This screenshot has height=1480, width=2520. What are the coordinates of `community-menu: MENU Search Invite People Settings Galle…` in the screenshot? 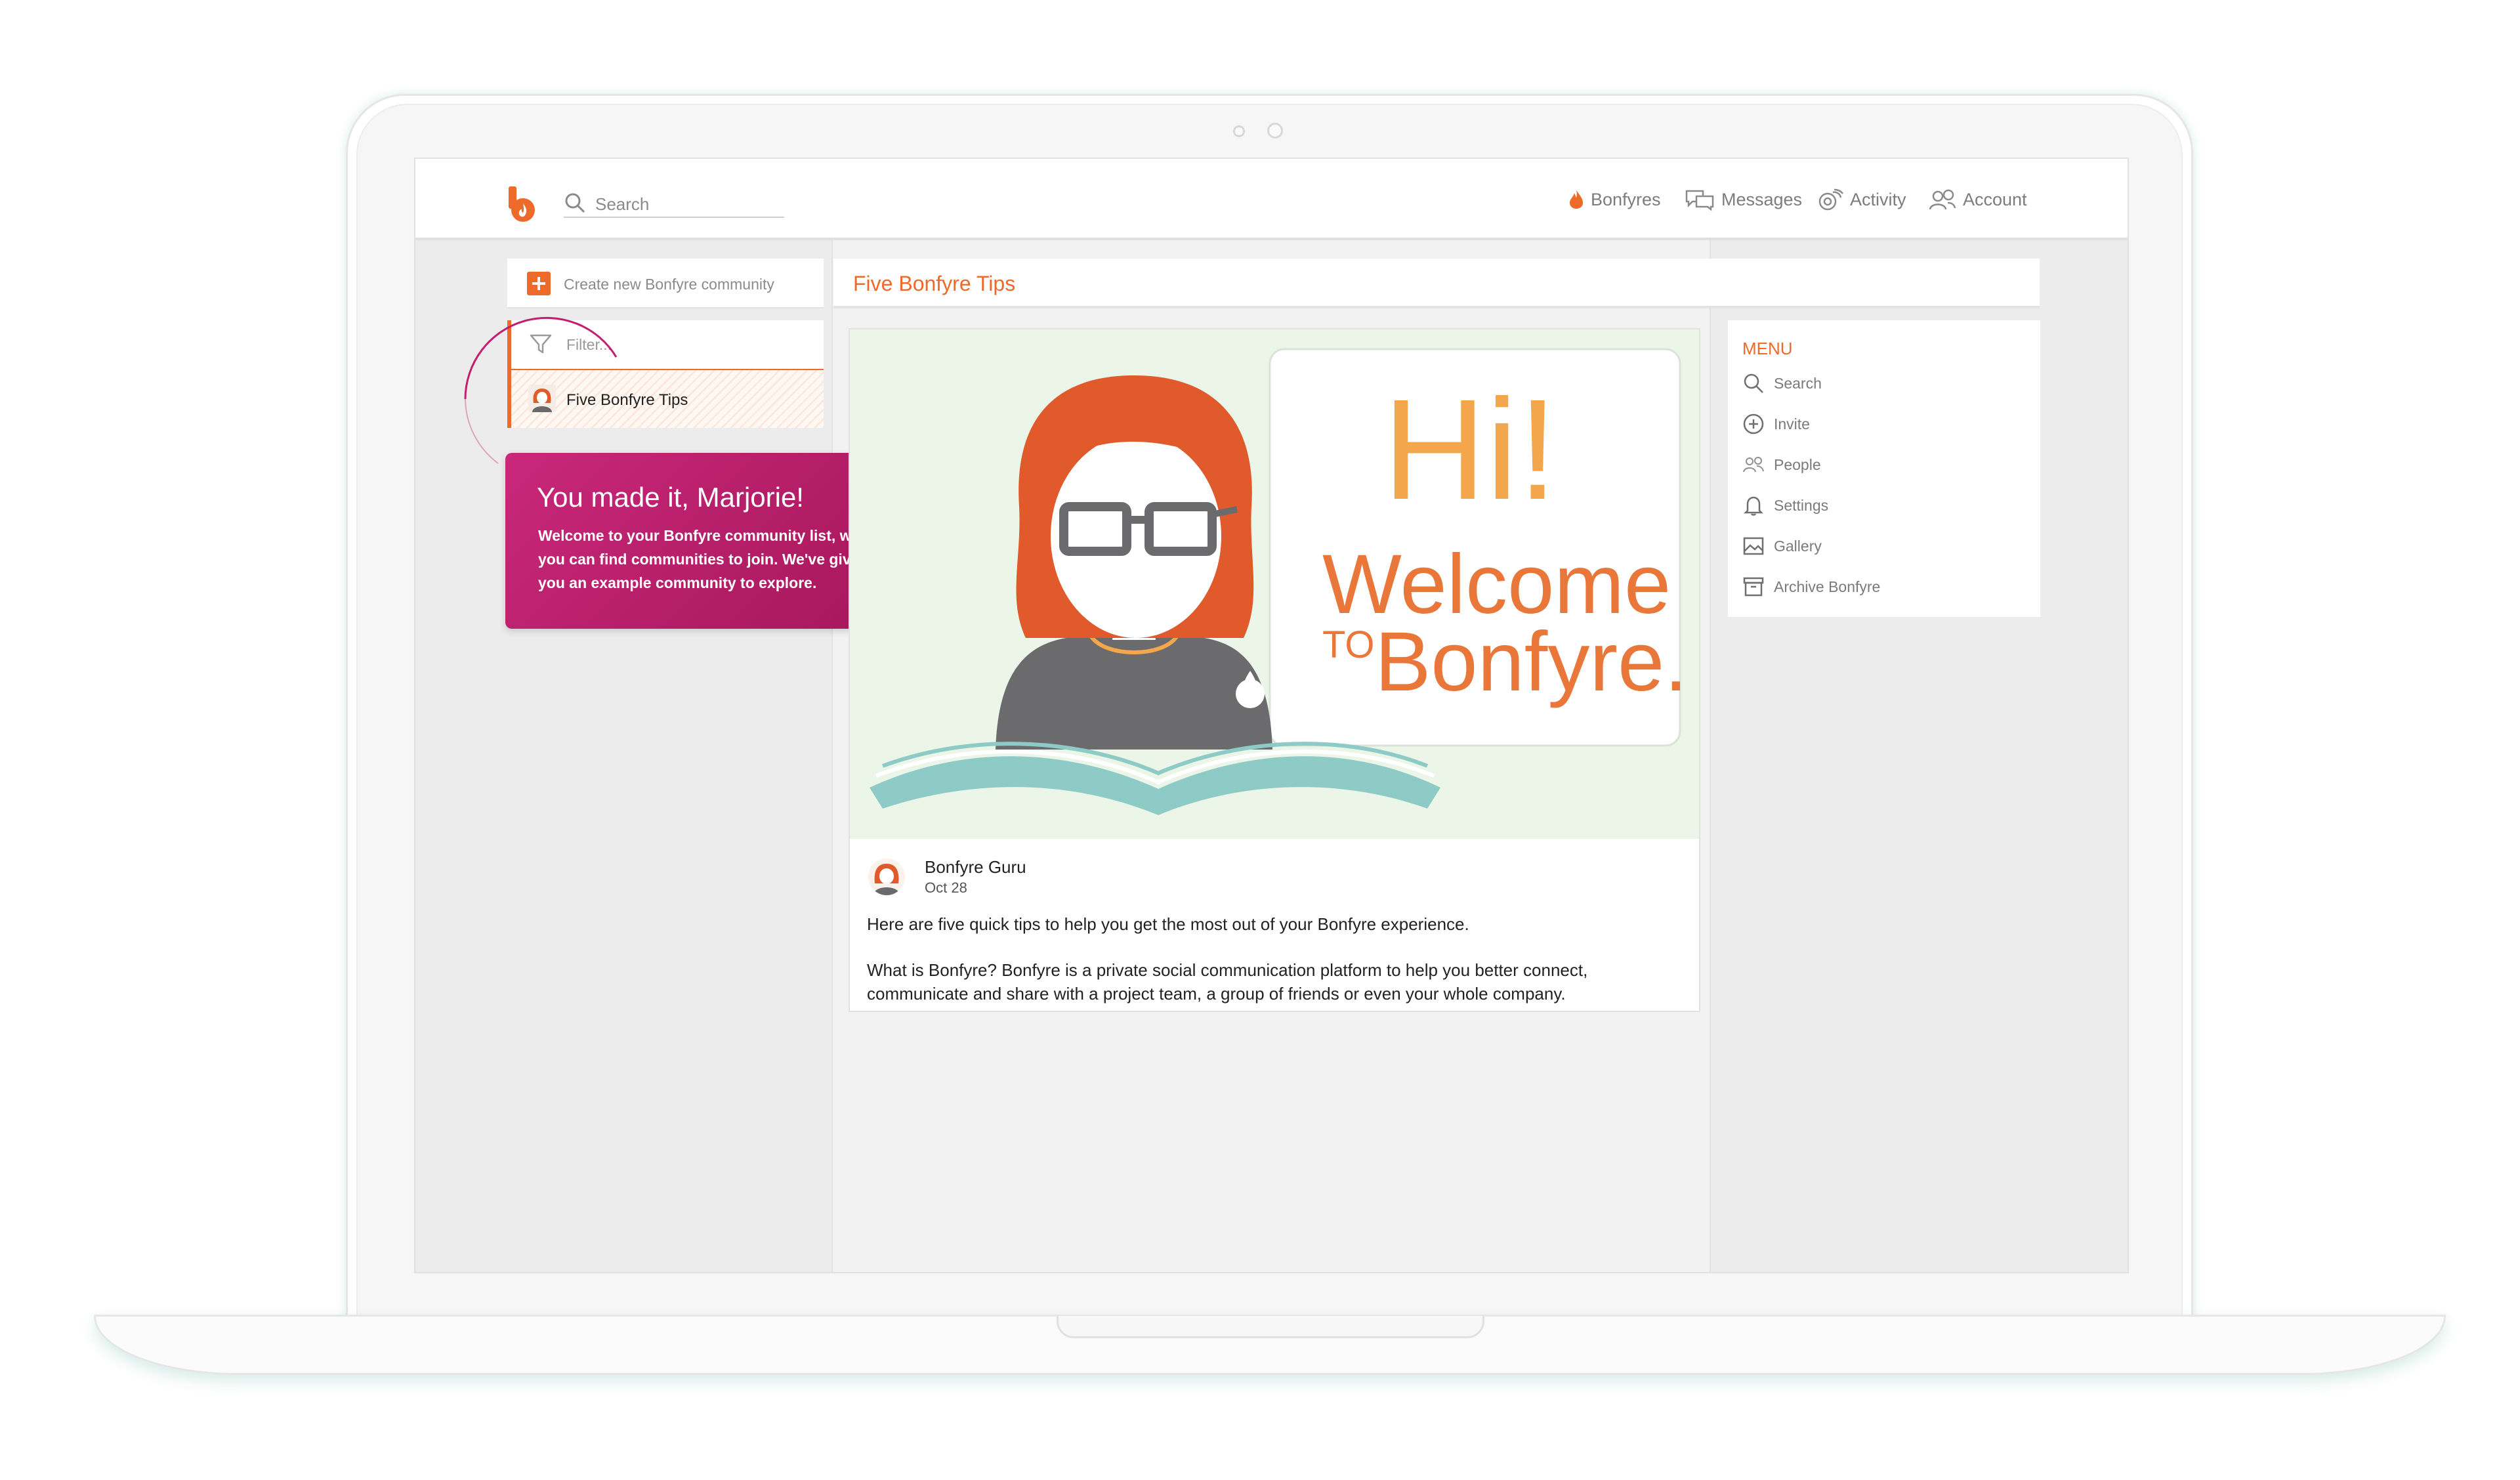 It's located at (1884, 468).